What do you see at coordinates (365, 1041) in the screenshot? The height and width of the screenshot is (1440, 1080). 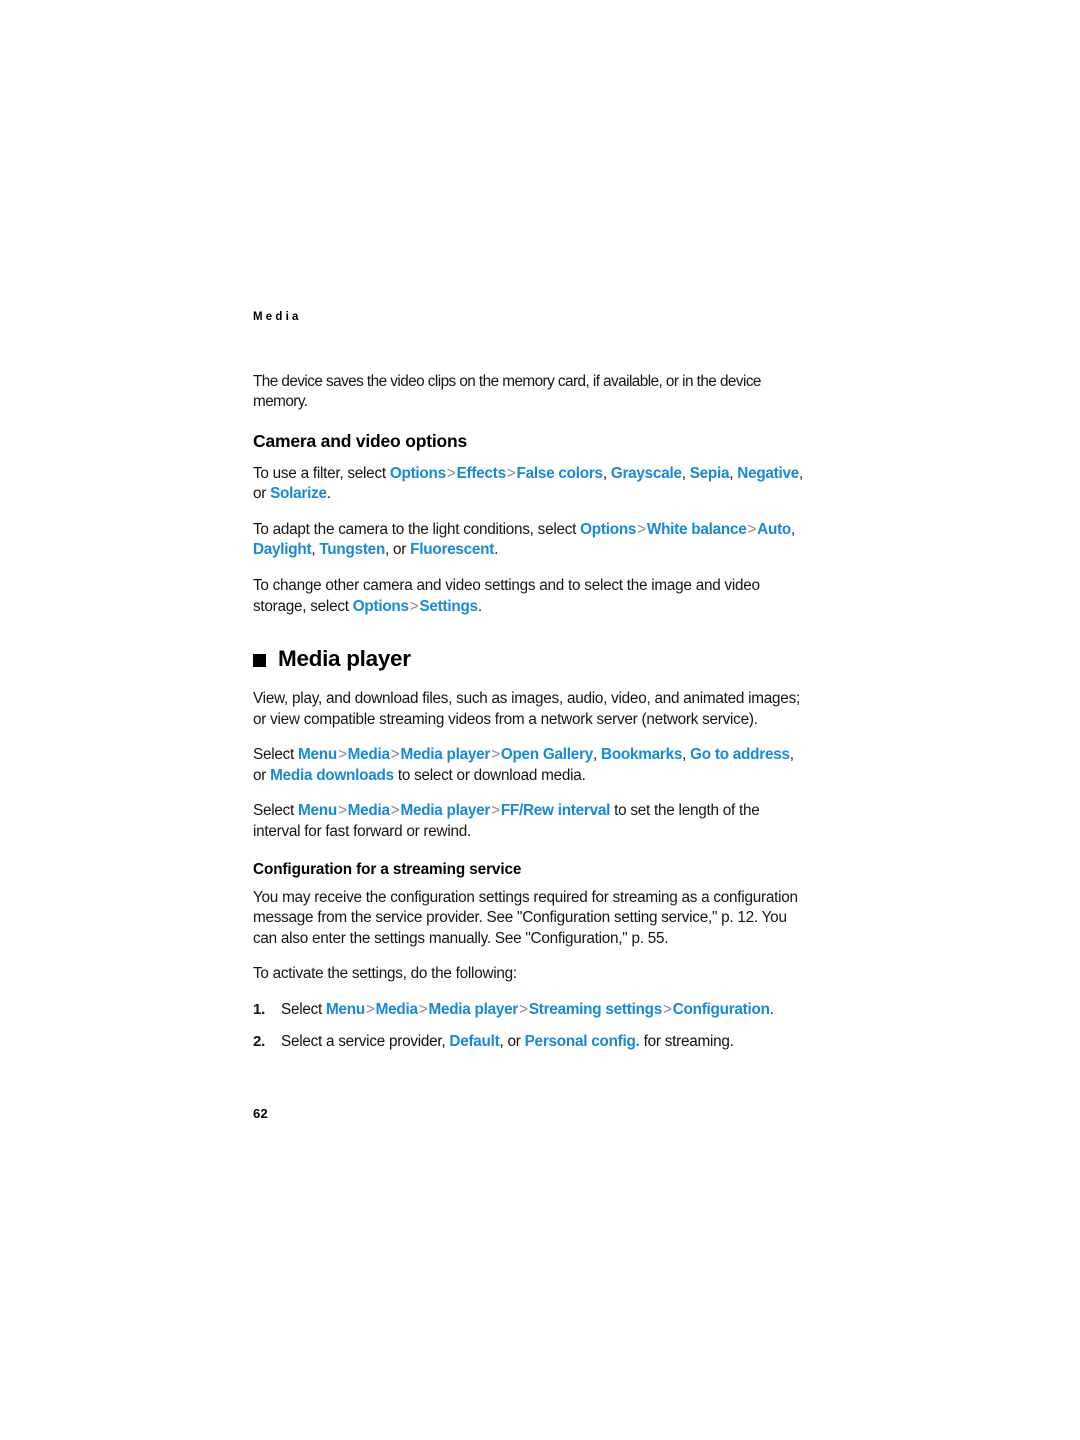 I see `step-lead: Select a service provider,` at bounding box center [365, 1041].